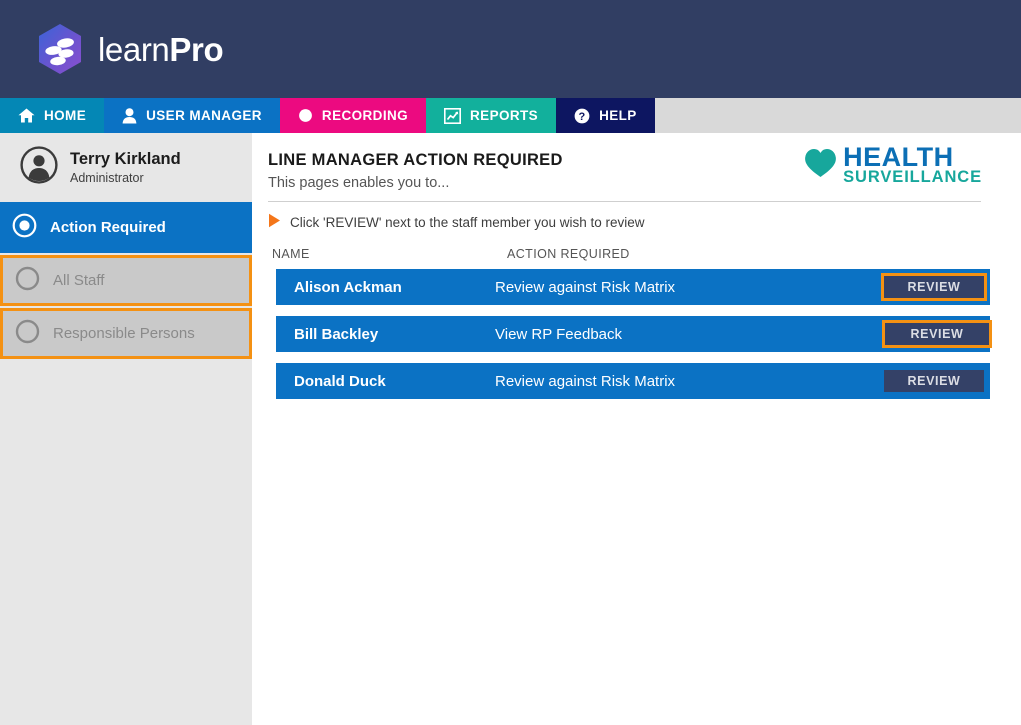  Describe the element at coordinates (108, 227) in the screenshot. I see `sidebar-label-action-required: Action Required` at that location.